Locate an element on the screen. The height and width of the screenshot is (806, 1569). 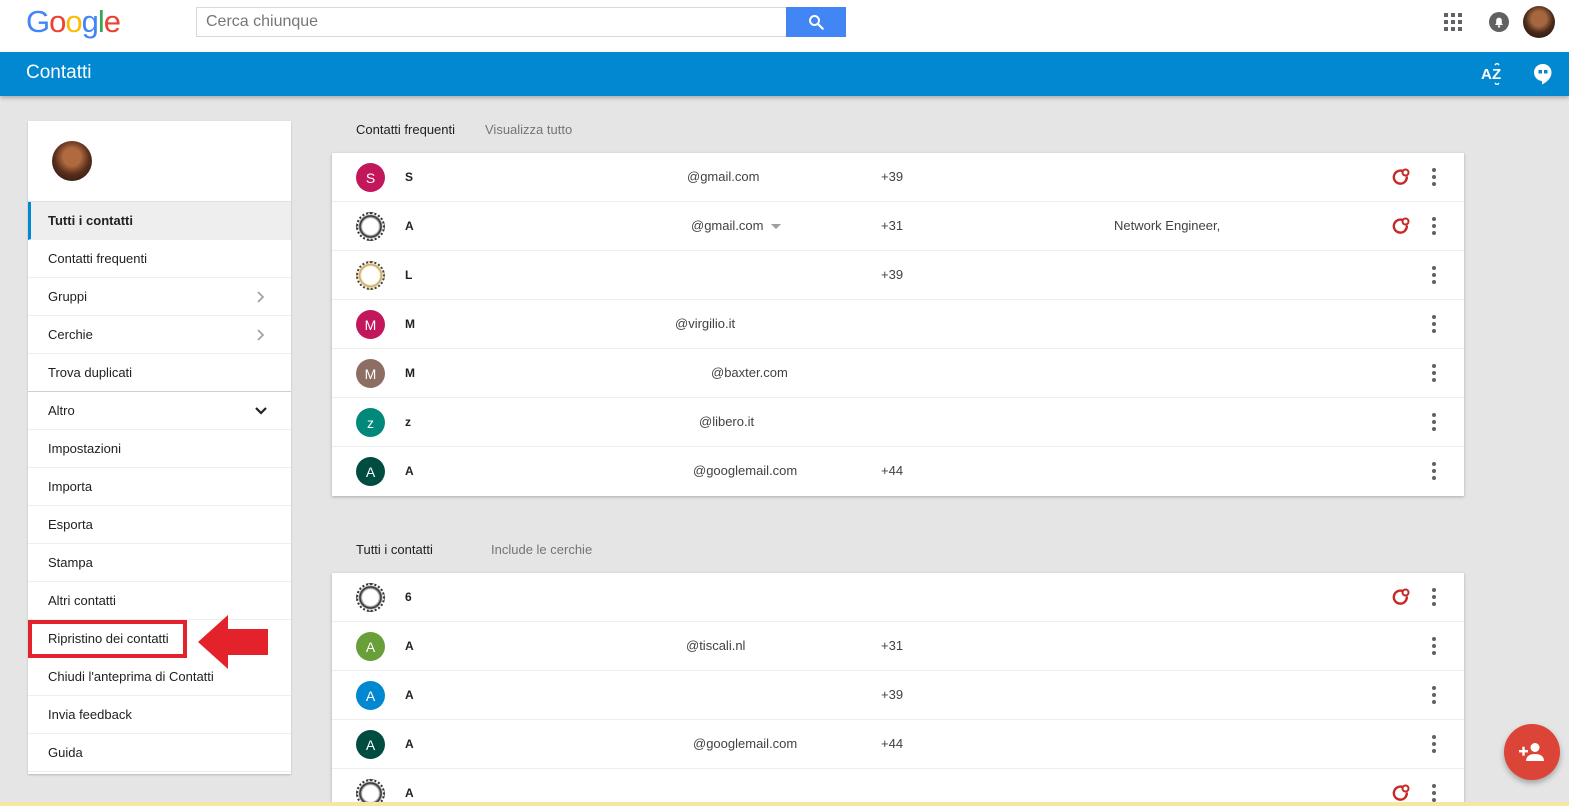
sidebar-item-label: Cerchie is located at coordinates (70, 334).